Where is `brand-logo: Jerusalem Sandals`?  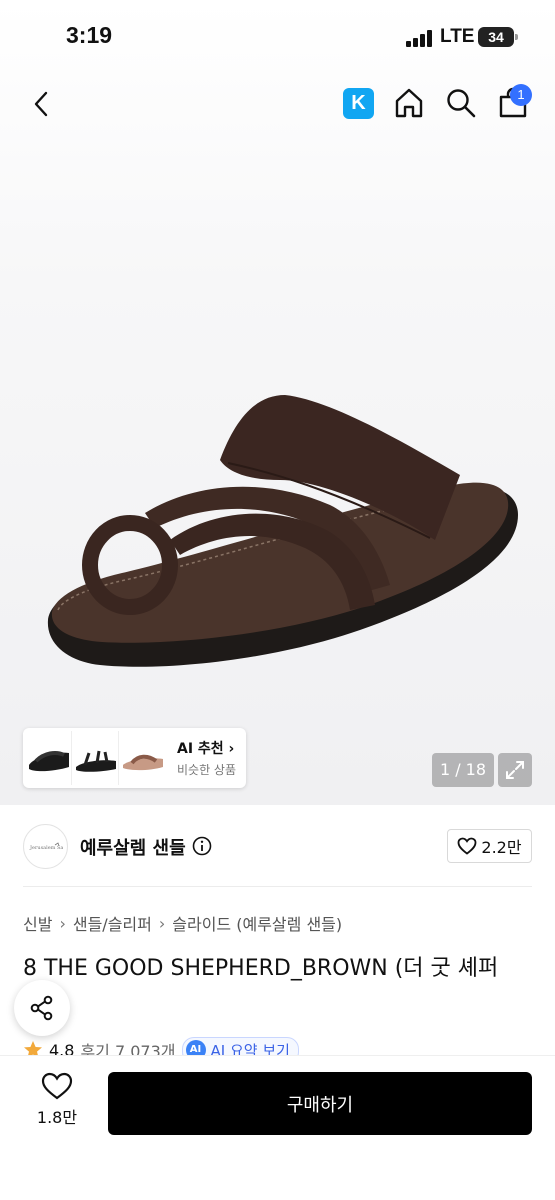 brand-logo: Jerusalem Sandals is located at coordinates (45, 846).